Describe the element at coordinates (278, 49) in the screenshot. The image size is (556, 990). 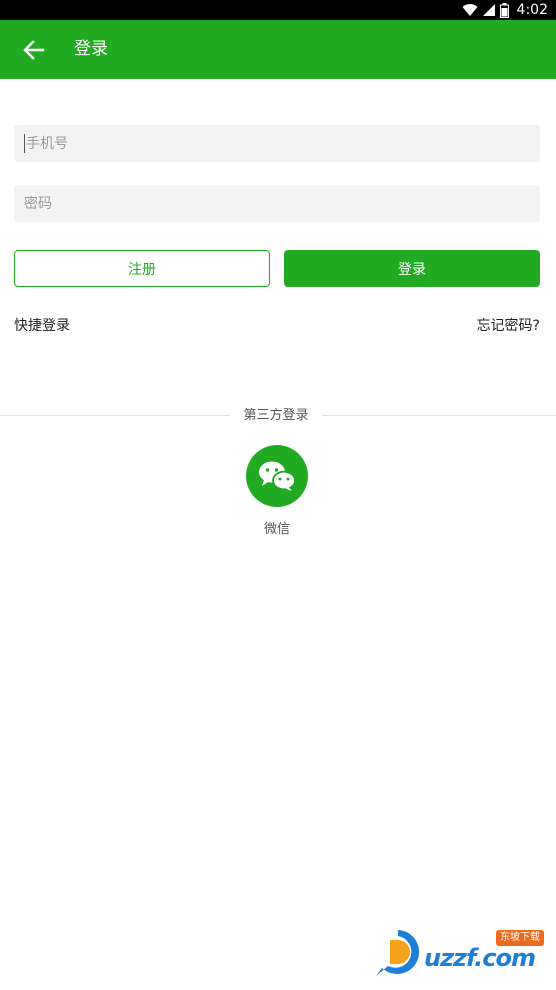
I see `app-bar: 登录` at that location.